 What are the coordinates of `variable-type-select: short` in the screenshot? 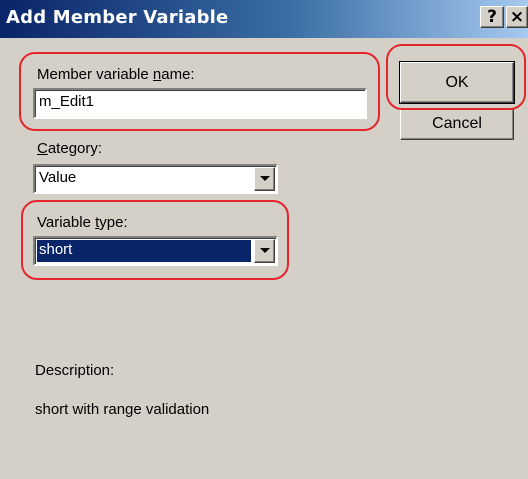 It's located at (155, 251).